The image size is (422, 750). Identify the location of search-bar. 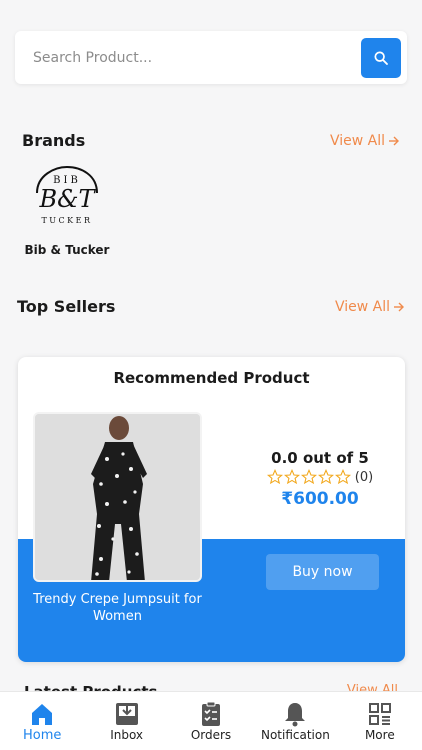
(211, 57).